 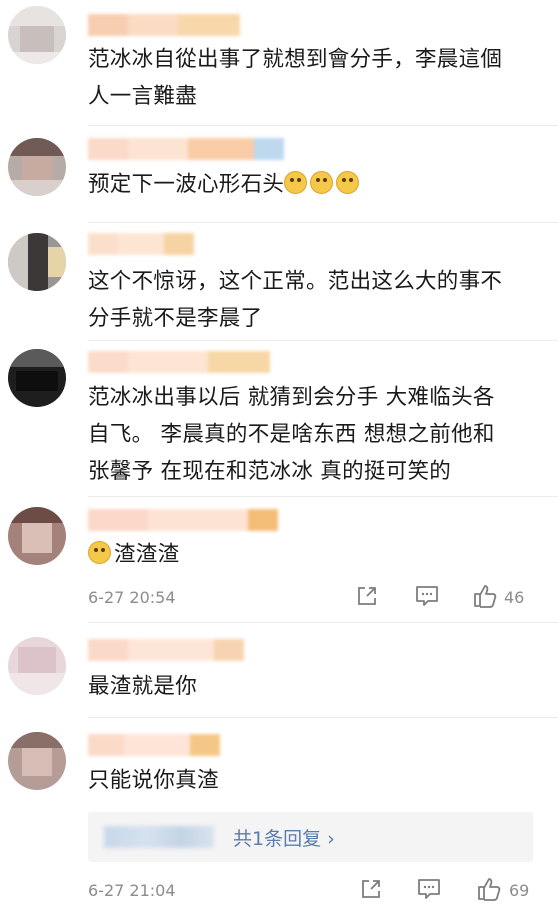 I want to click on comment-text: 这个不惊讶，这个正常。范出这么大的事不 分手就不是李晨了, so click(x=295, y=300).